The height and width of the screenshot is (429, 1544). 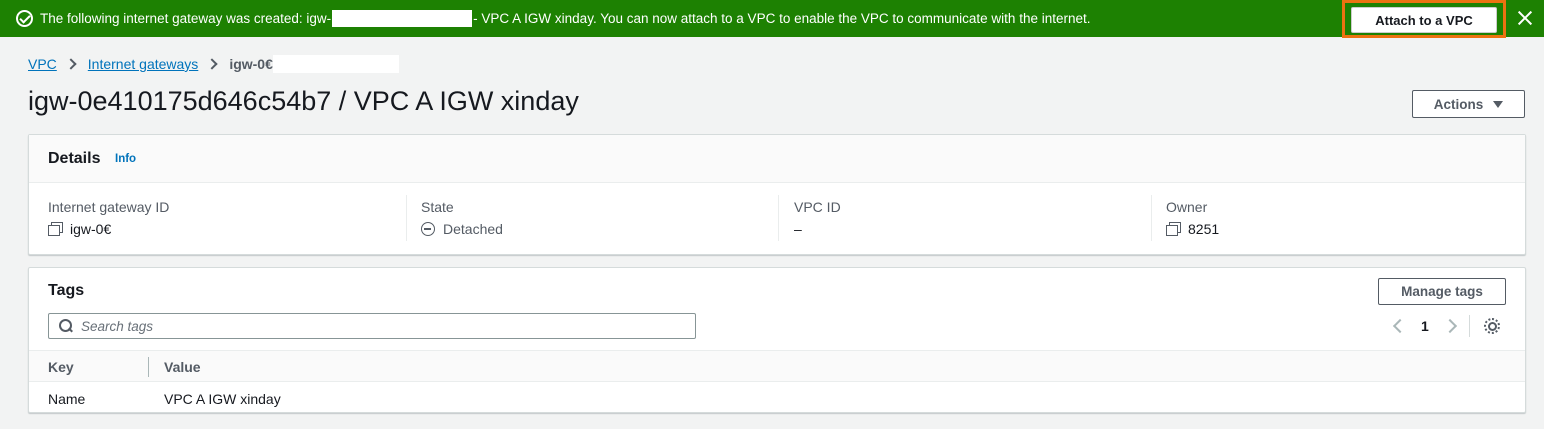 What do you see at coordinates (222, 399) in the screenshot?
I see `cell-value: VPC A IGW xinday` at bounding box center [222, 399].